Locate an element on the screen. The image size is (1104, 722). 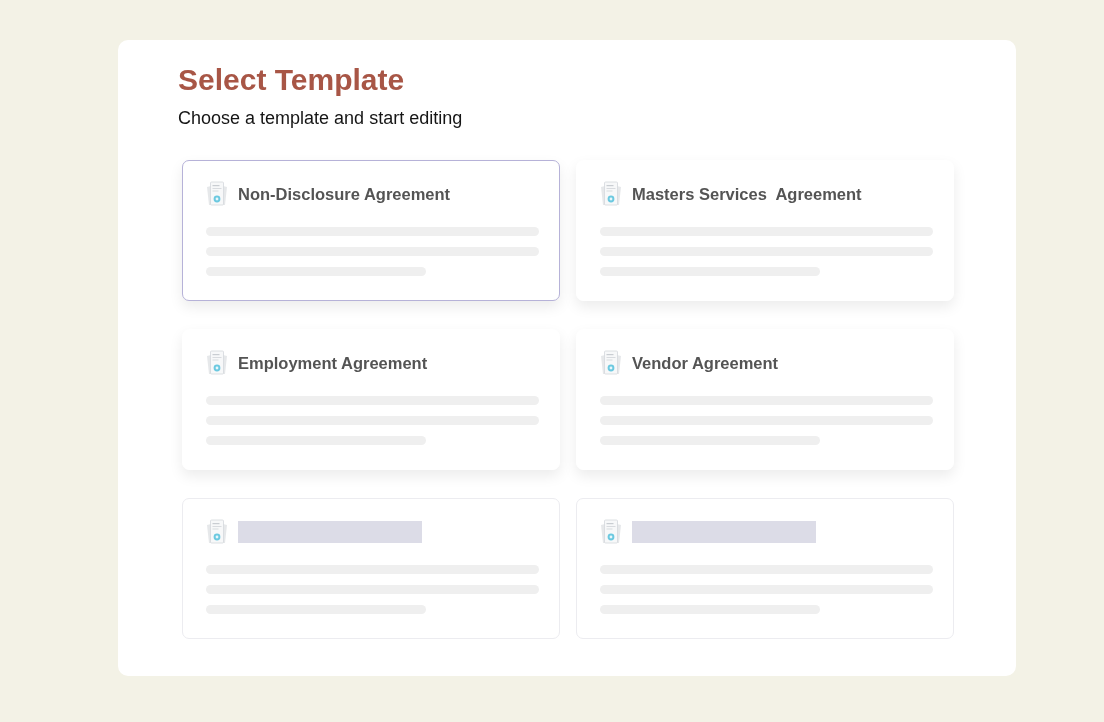
template-card: Employment Agreement is located at coordinates (371, 399).